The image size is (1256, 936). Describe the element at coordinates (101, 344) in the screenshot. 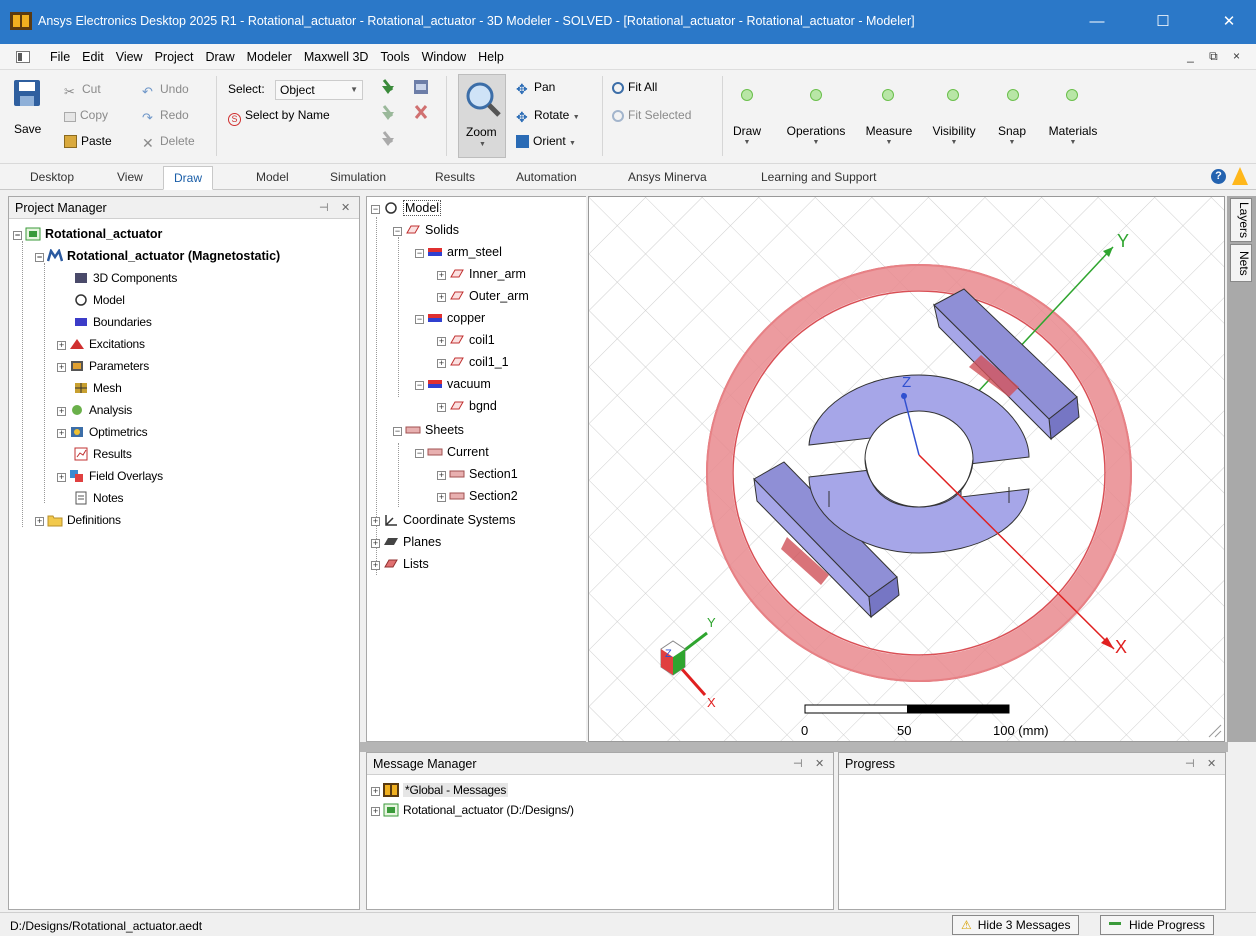

I see `tree-excitations: + Excitations` at that location.